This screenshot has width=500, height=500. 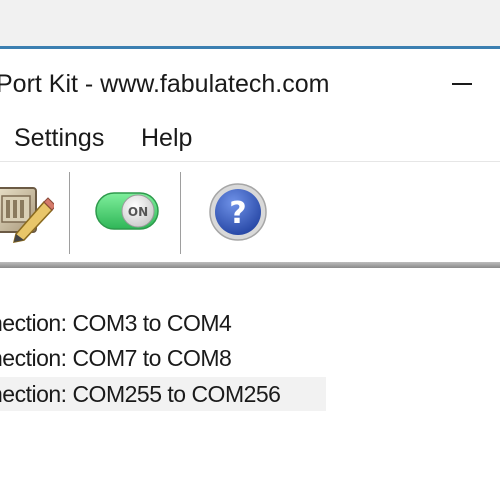 I want to click on window-title: Port Kit - www.fabulatech.com, so click(x=165, y=84).